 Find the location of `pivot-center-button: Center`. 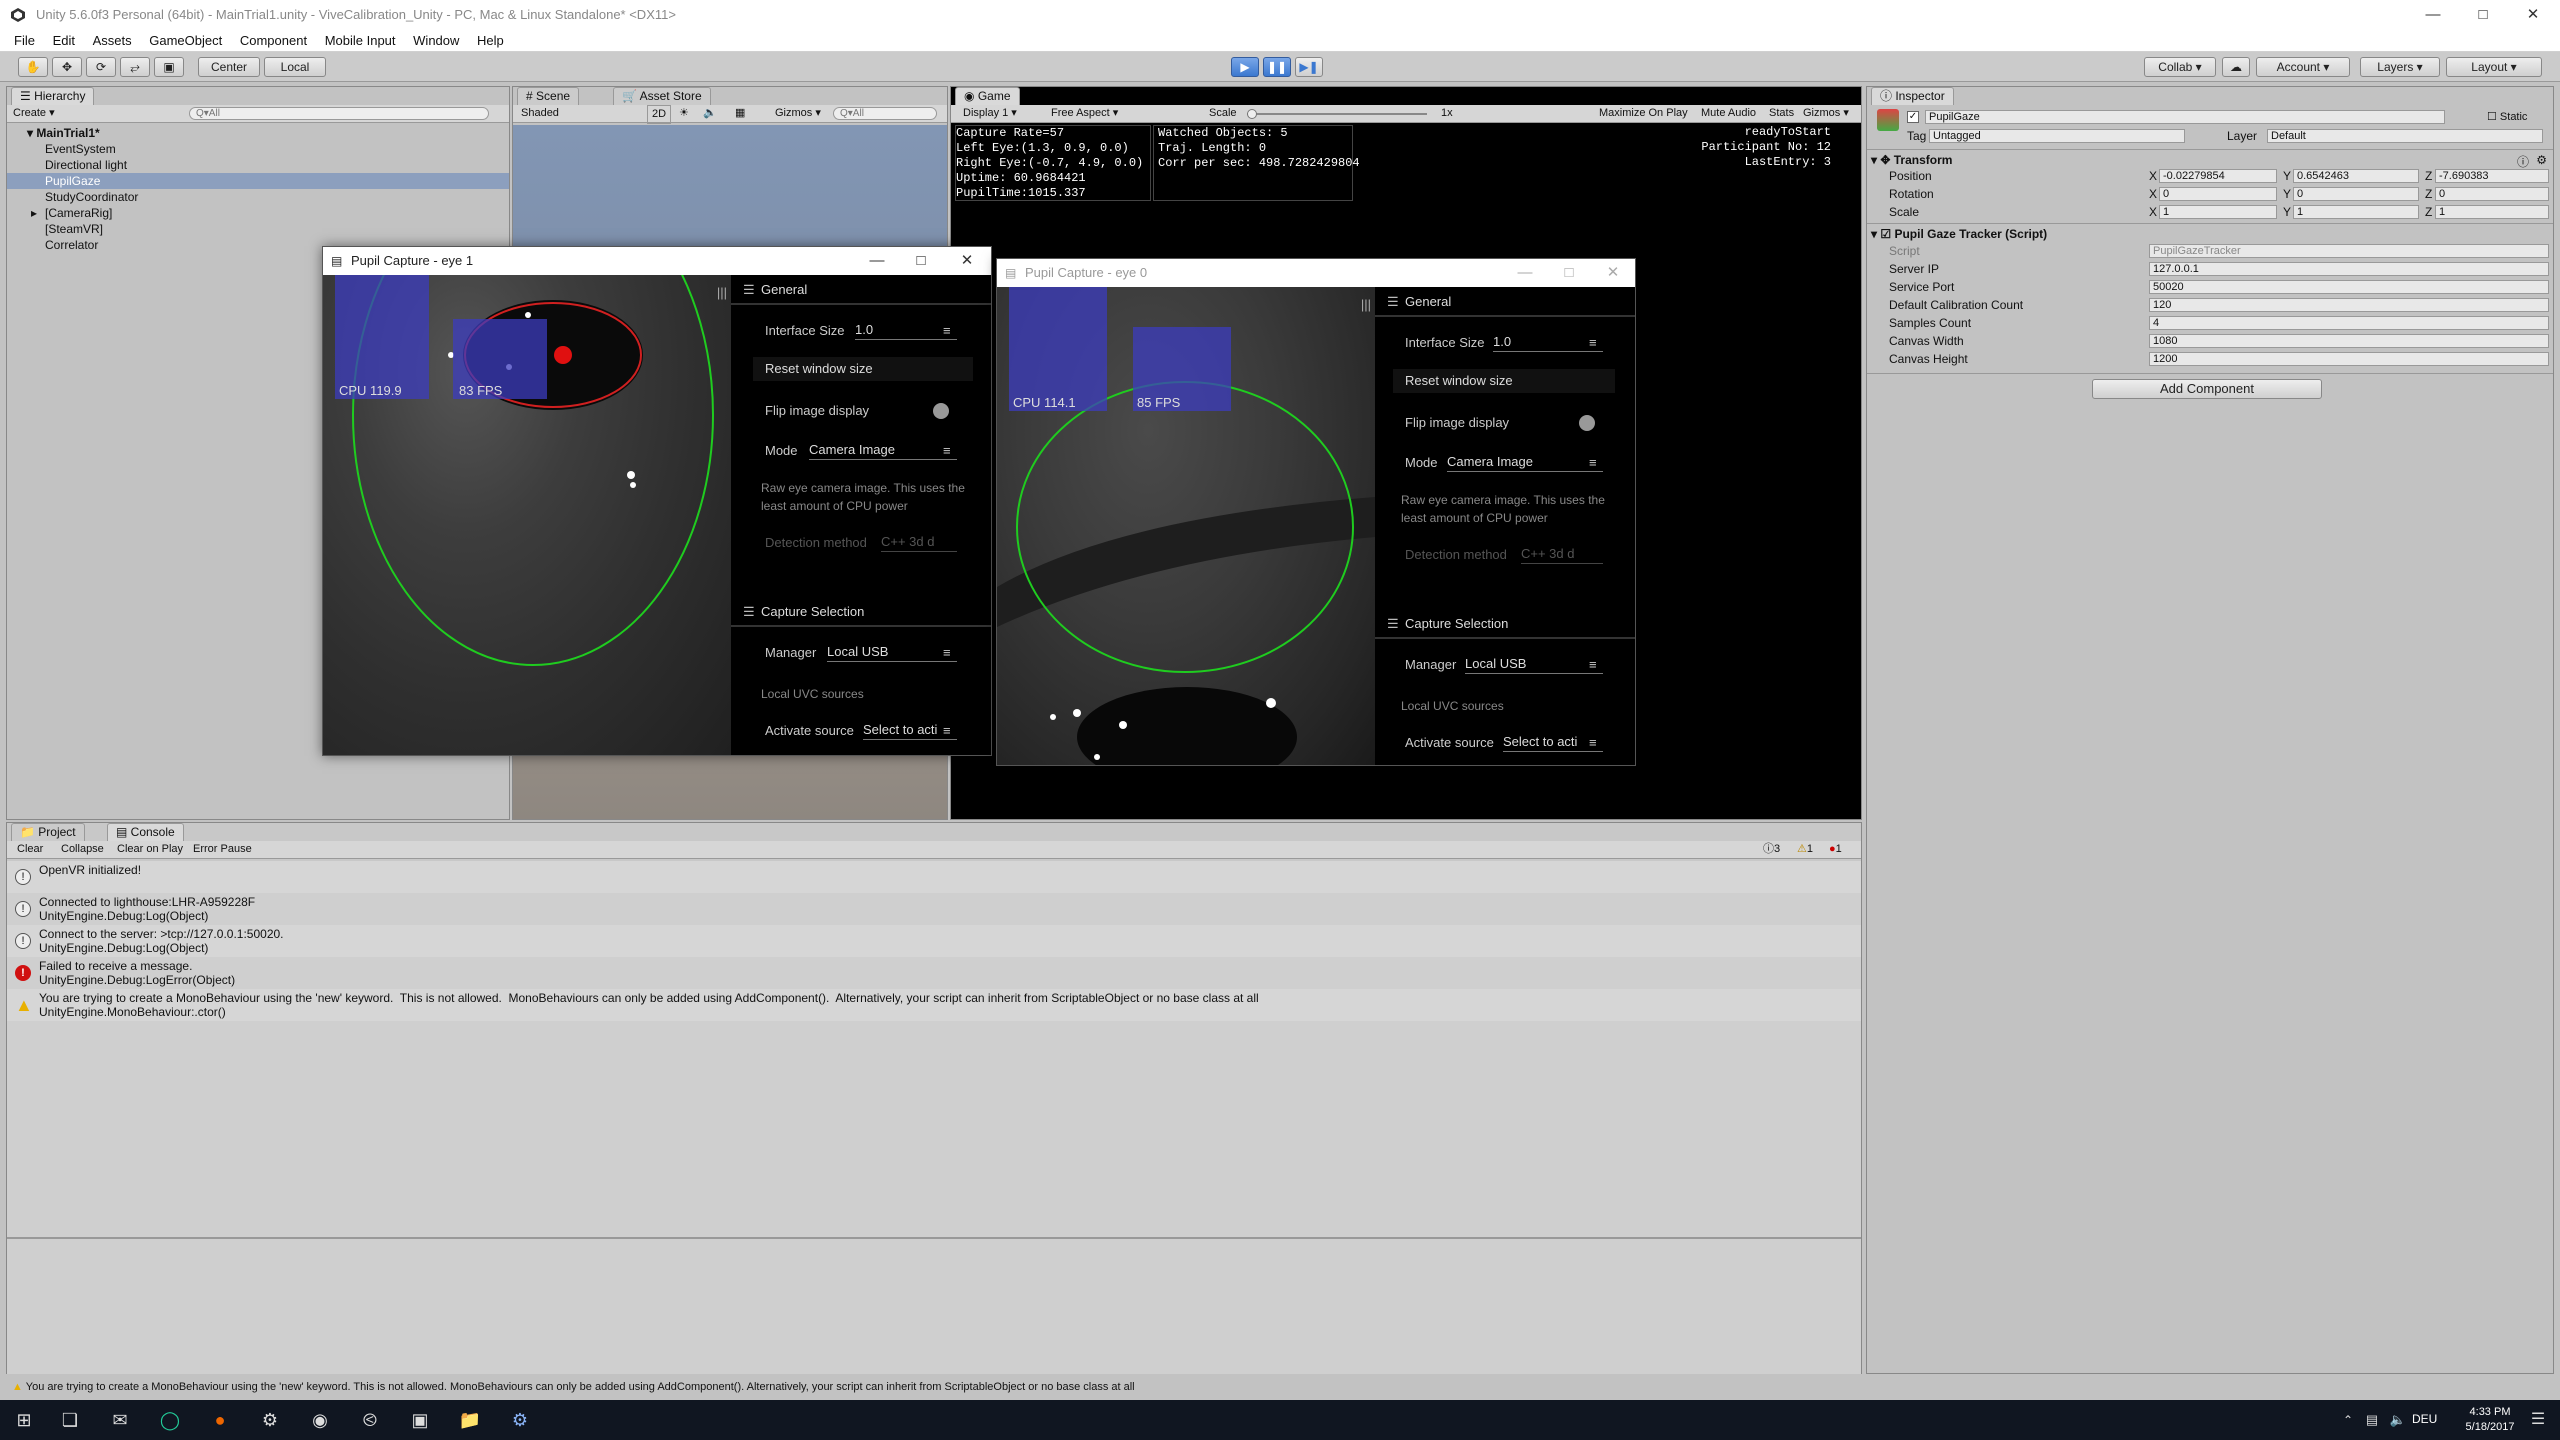

pivot-center-button: Center is located at coordinates (229, 67).